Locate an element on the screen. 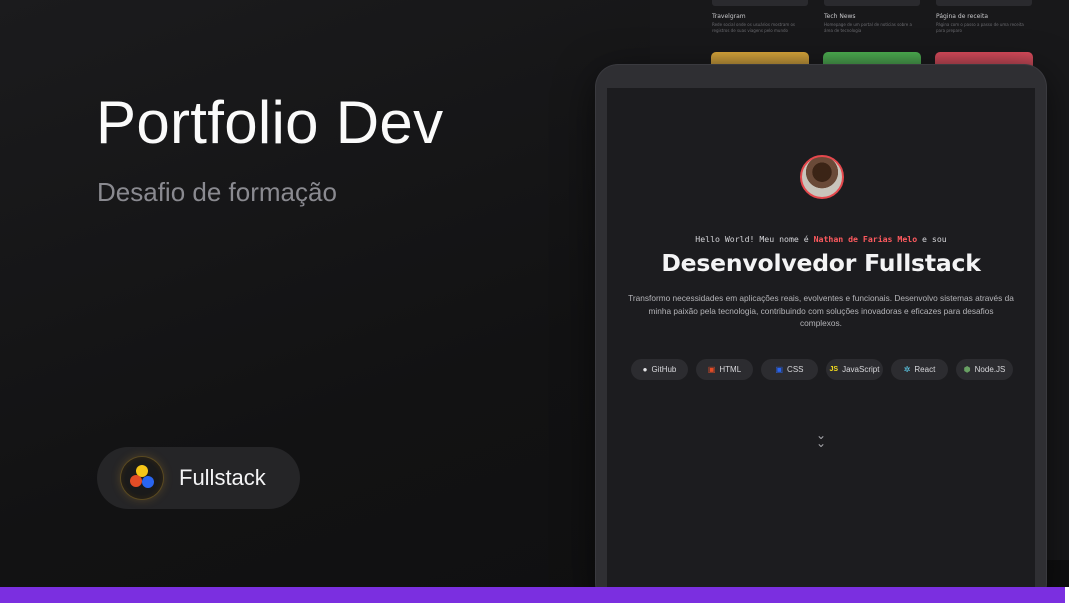  react-icon: ✲ is located at coordinates (907, 369).